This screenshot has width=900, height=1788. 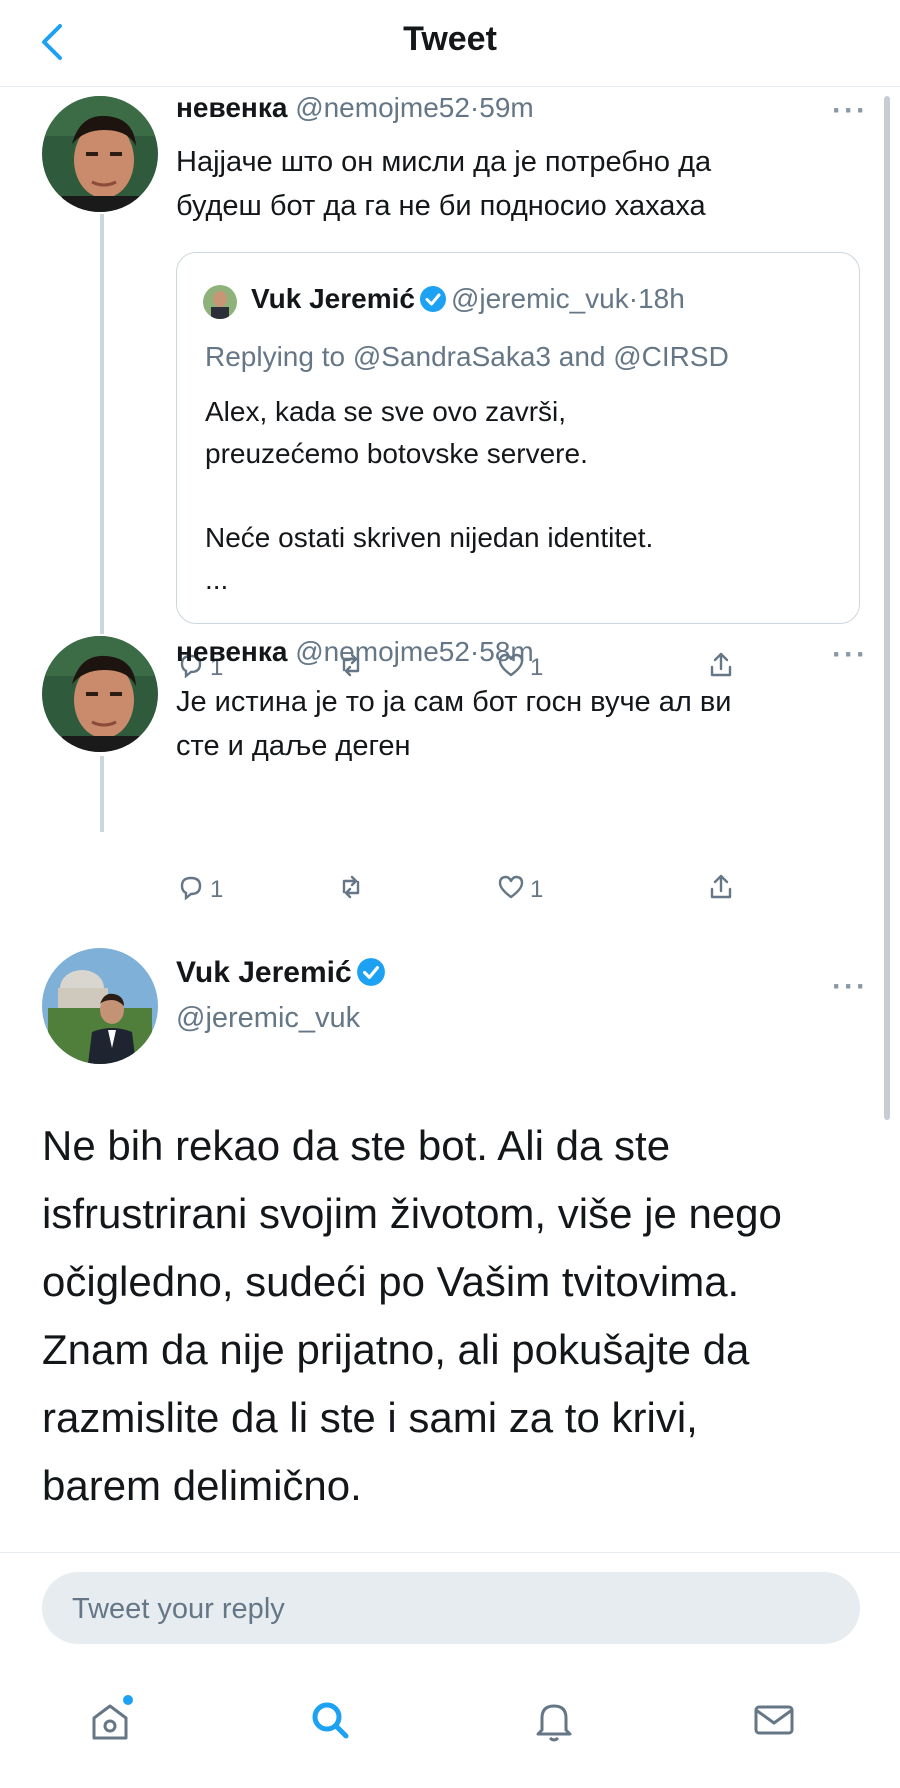 I want to click on scrollbar, so click(x=887, y=608).